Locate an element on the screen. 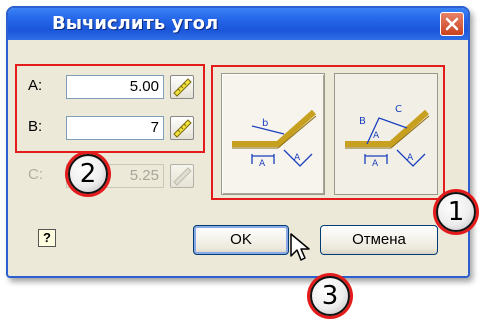 This screenshot has height=322, width=488. fields-highlight-frame is located at coordinates (110, 108).